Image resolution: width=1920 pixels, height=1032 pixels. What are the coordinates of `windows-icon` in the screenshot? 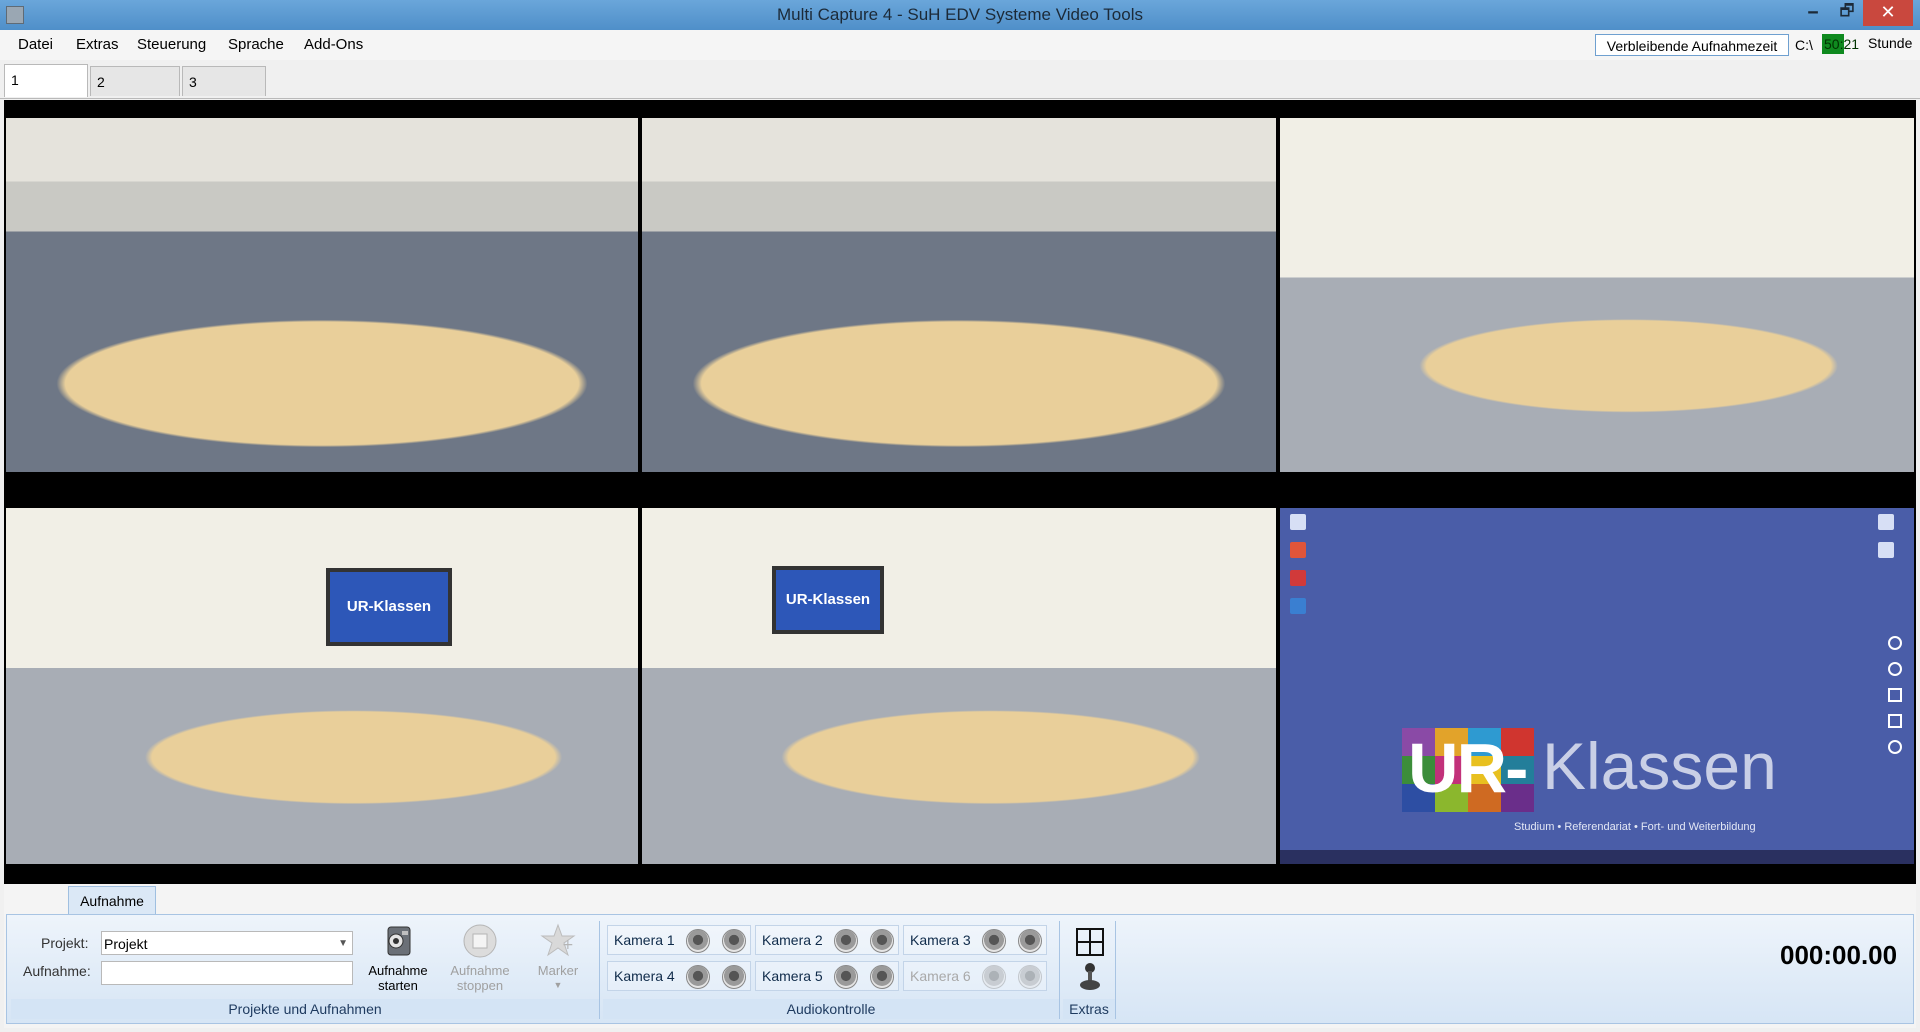 It's located at (1895, 695).